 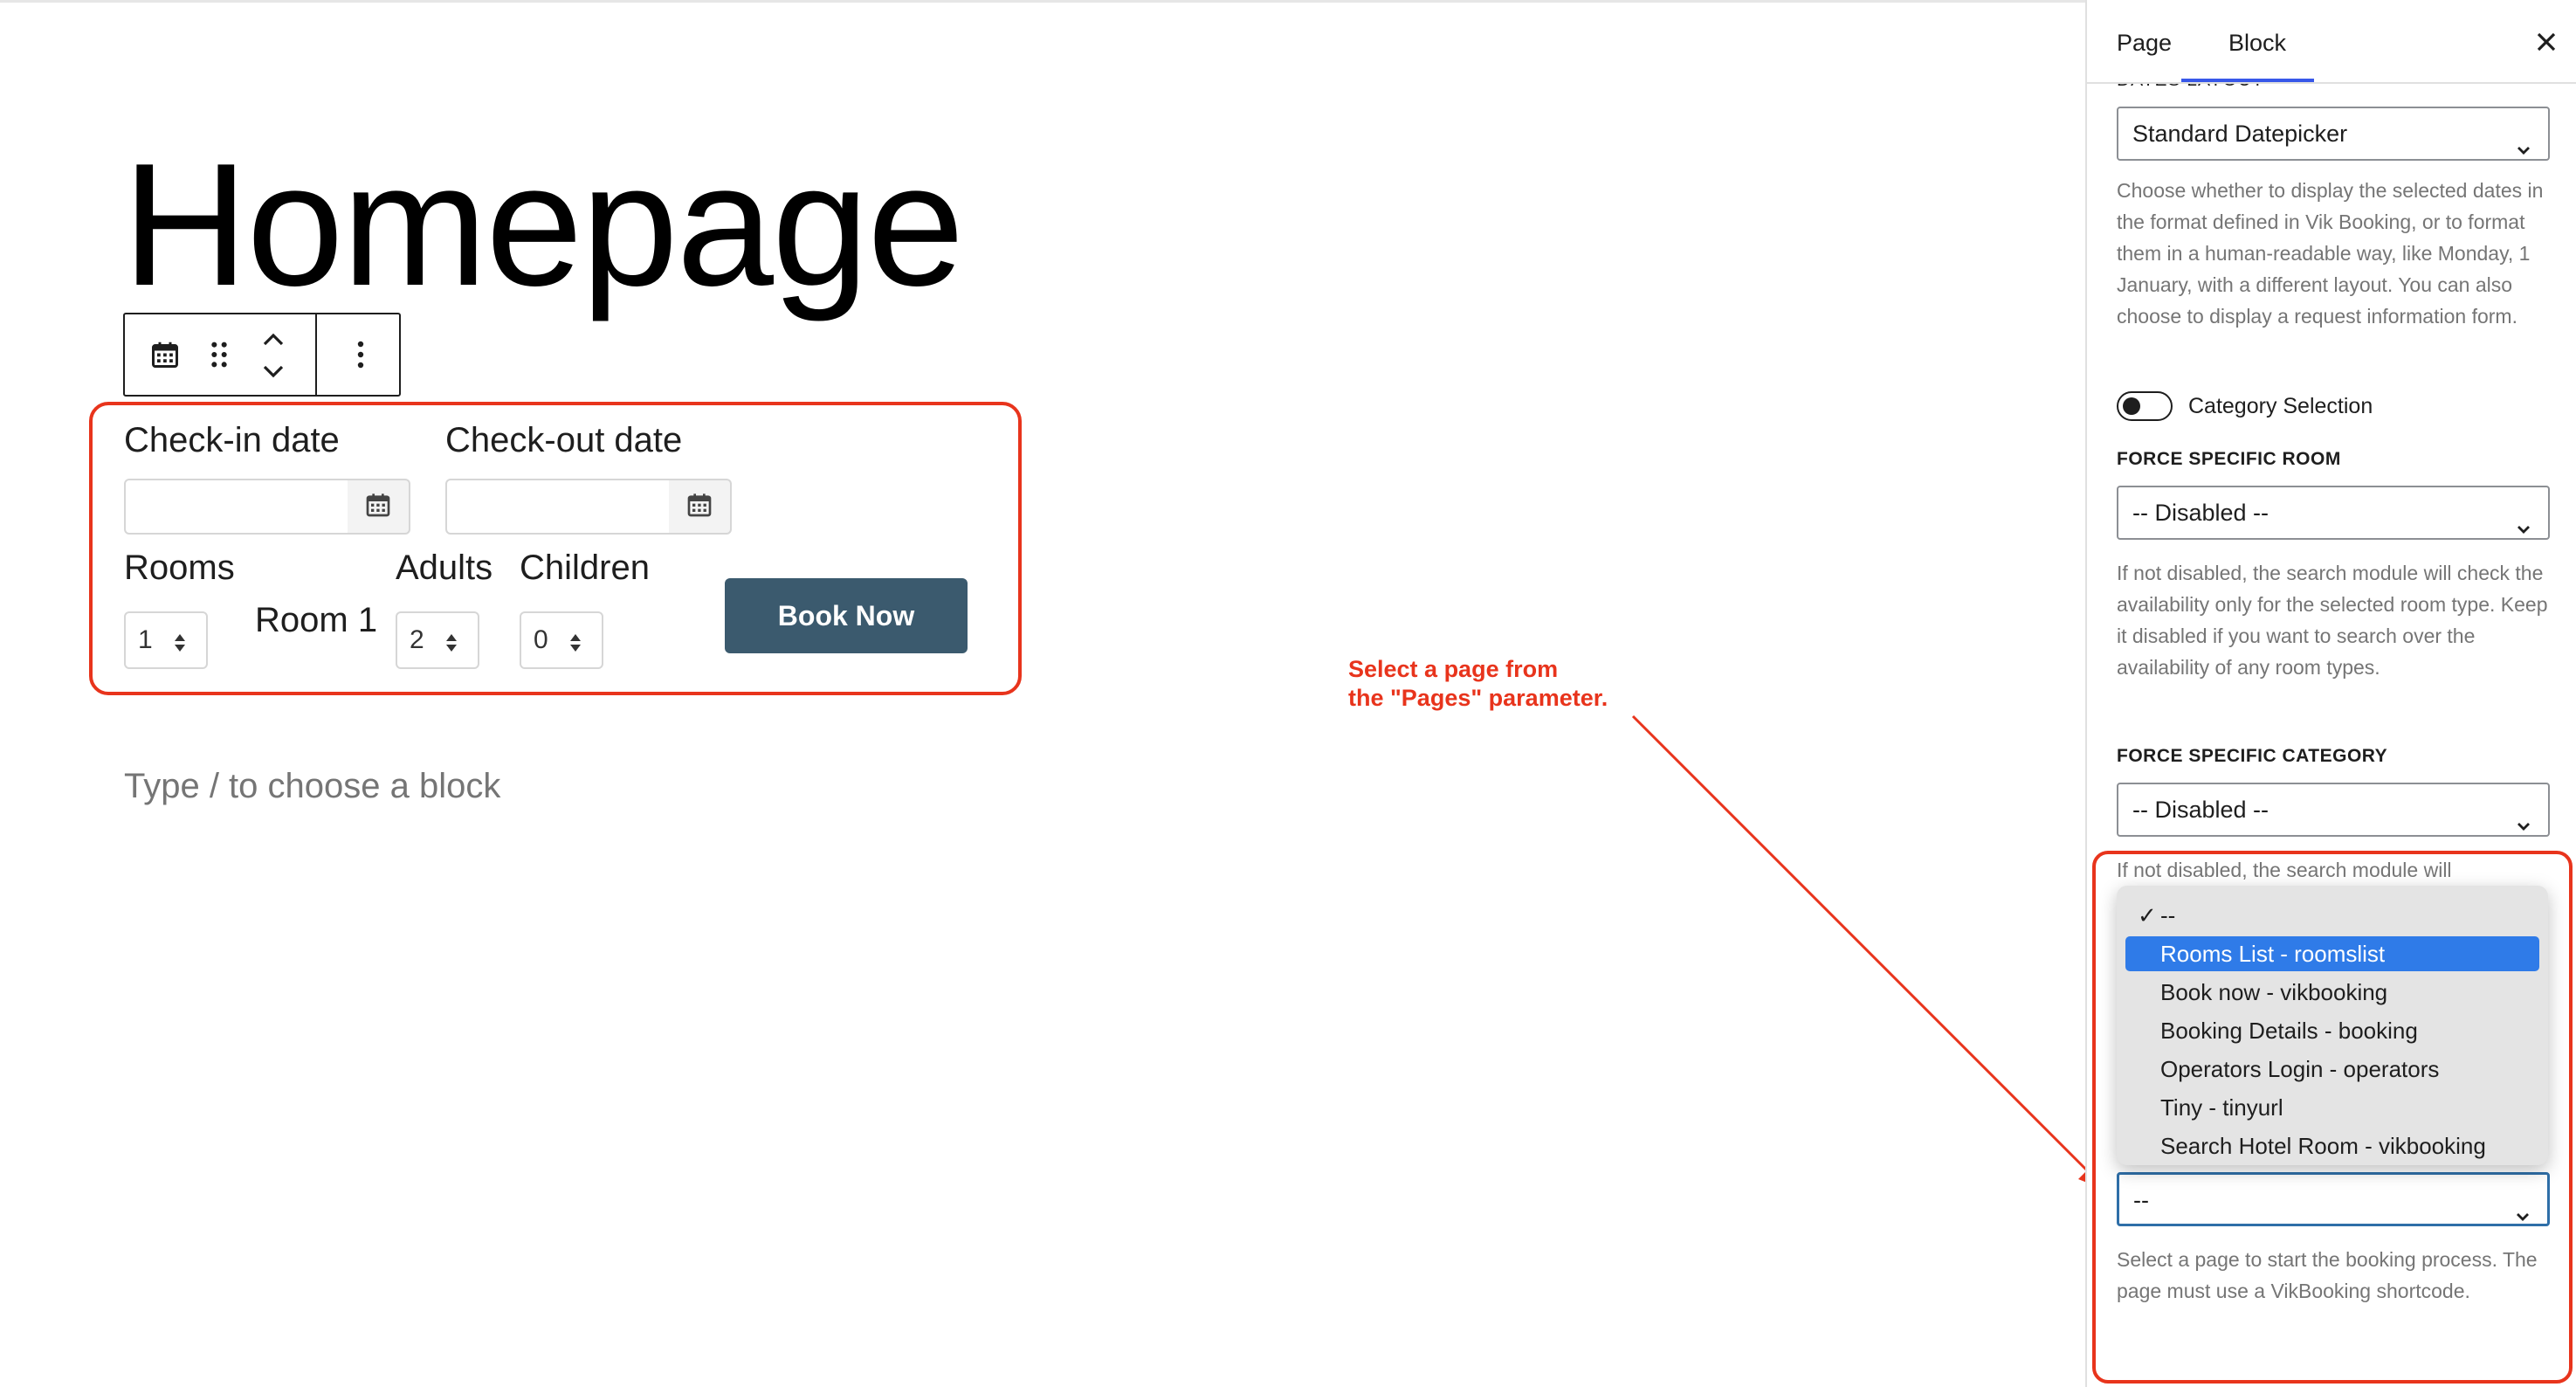 What do you see at coordinates (166, 640) in the screenshot?
I see `rooms-select: 1` at bounding box center [166, 640].